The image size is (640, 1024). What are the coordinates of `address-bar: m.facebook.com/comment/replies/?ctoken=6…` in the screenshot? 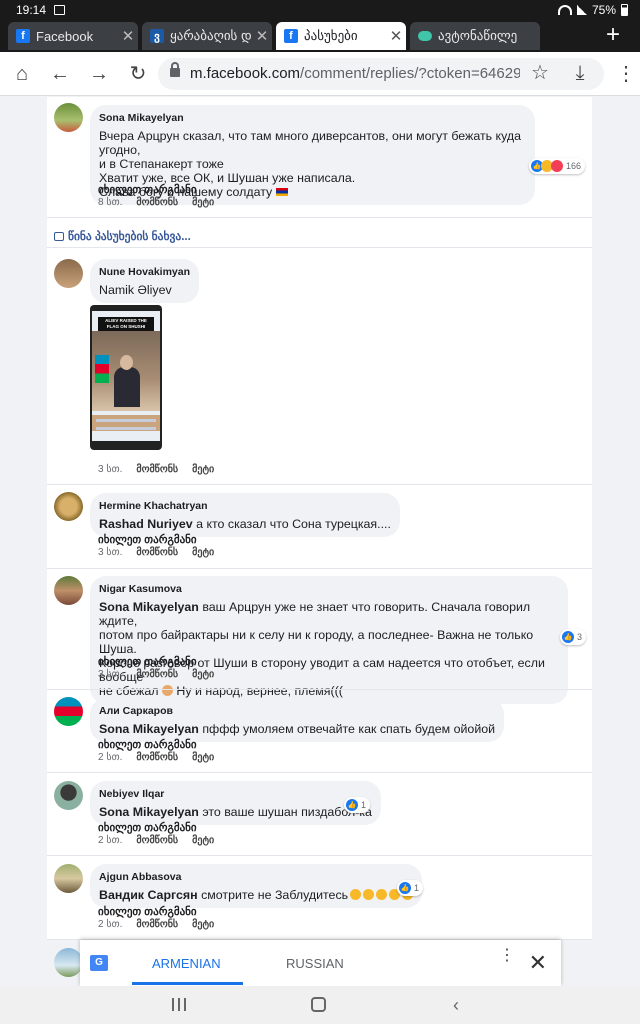 It's located at (381, 74).